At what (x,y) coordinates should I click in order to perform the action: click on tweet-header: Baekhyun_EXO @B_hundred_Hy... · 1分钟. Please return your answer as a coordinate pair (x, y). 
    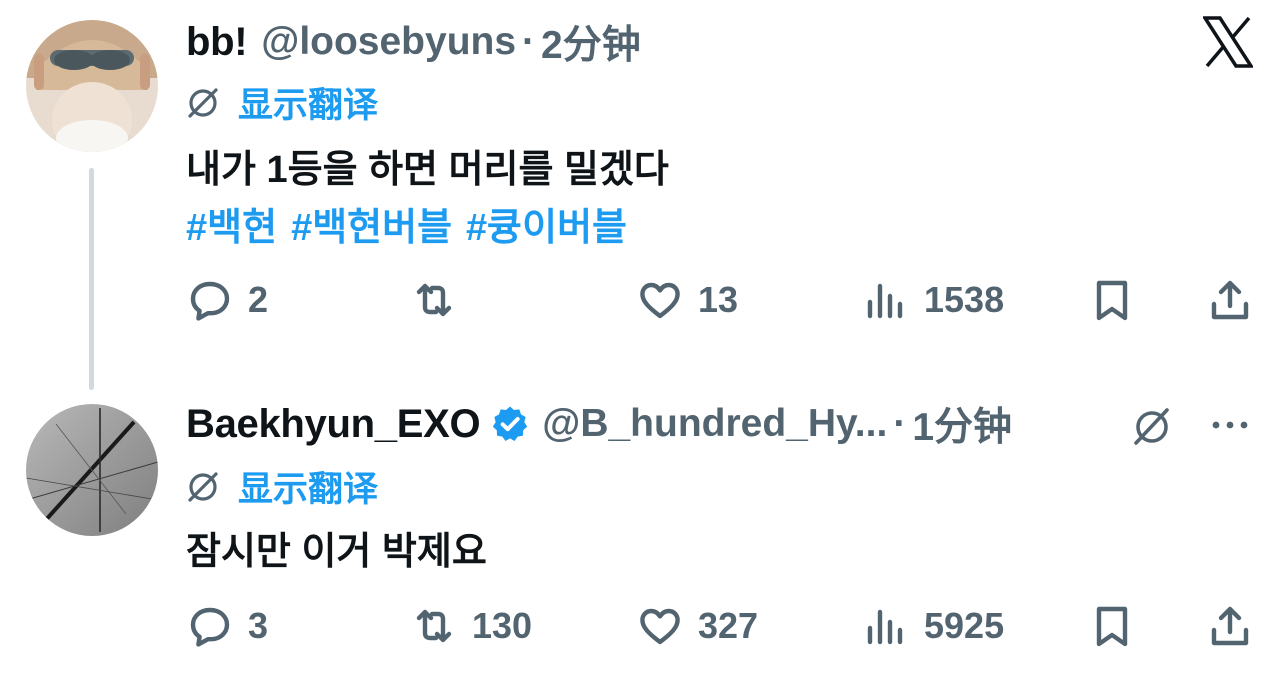
    Looking at the image, I should click on (599, 425).